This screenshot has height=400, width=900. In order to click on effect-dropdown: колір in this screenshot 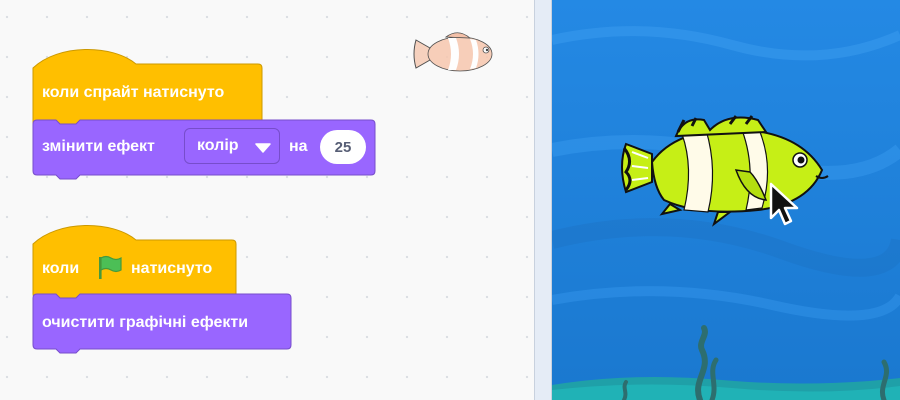, I will do `click(232, 146)`.